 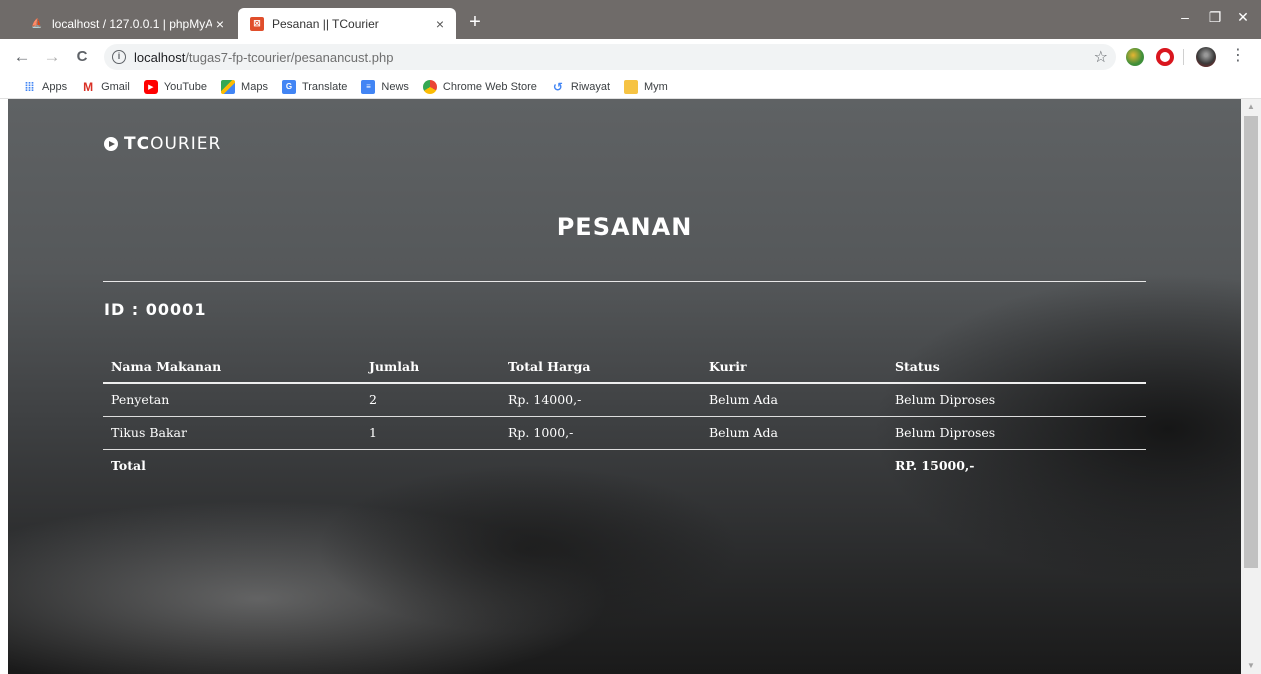 I want to click on play-icon, so click(x=111, y=144).